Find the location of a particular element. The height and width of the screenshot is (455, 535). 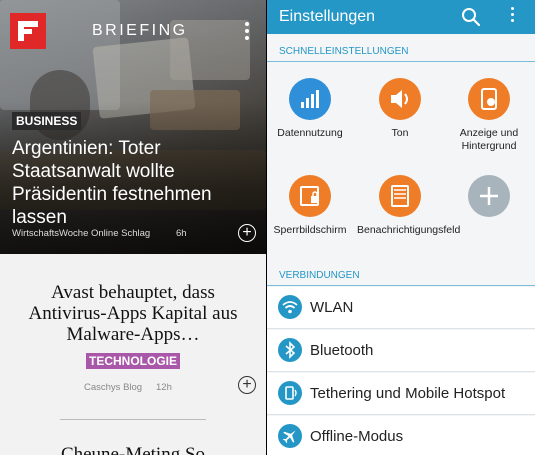

bar-chart-icon is located at coordinates (310, 99).